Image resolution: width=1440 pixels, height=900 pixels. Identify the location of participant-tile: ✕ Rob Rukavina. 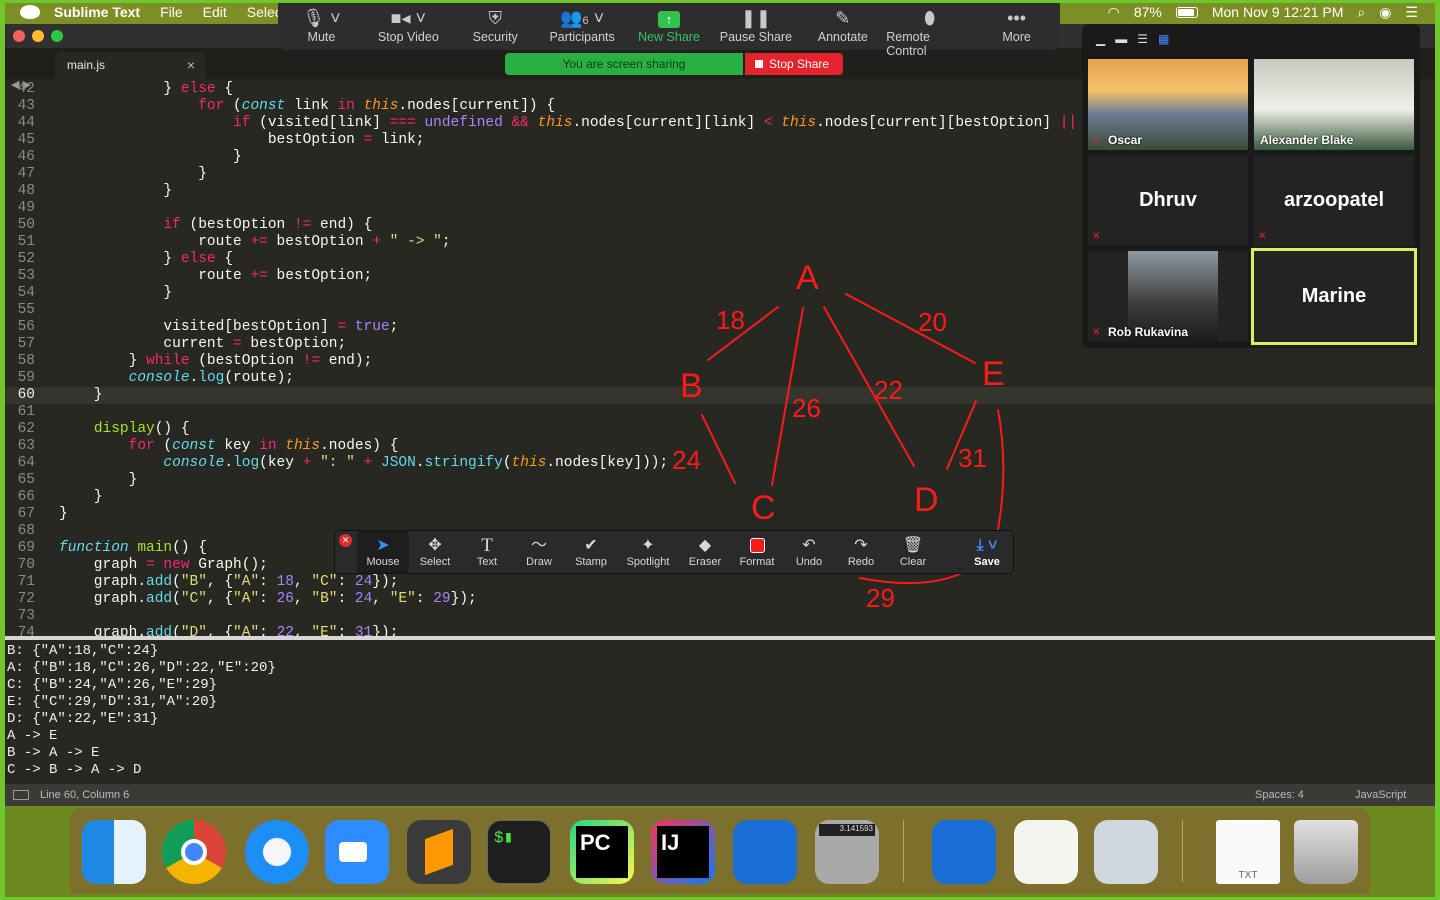
(1168, 296).